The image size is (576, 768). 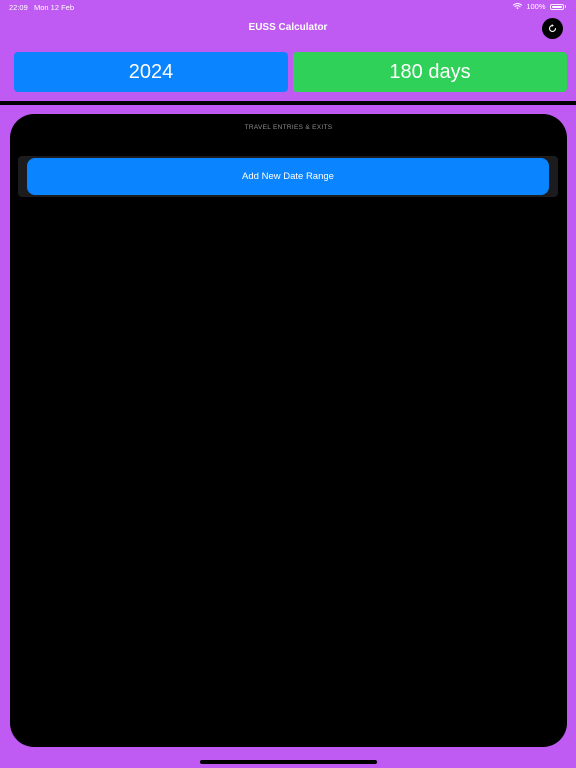 What do you see at coordinates (151, 72) in the screenshot?
I see `year-tile: 2024` at bounding box center [151, 72].